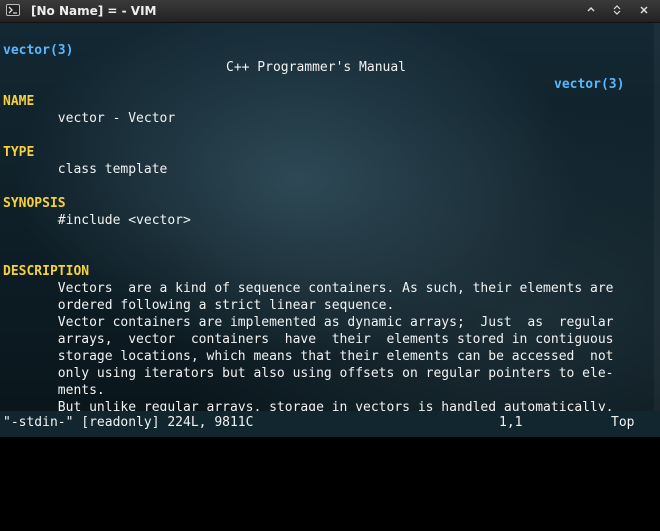 This screenshot has width=660, height=531. I want to click on window-title: [No Name] = - VIM, so click(94, 11).